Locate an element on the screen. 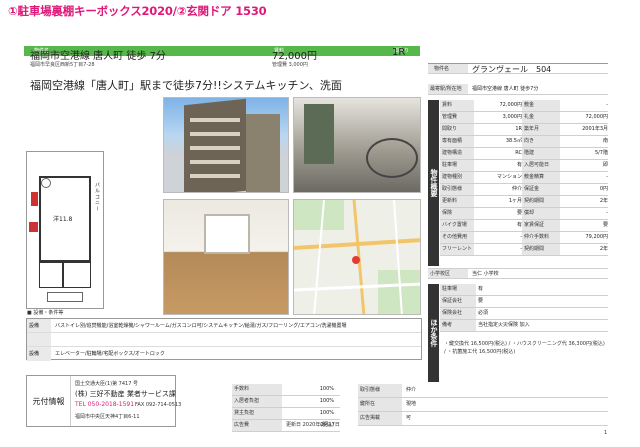 The height and width of the screenshot is (447, 640). conditions-table: 駐車場有保証会社要保険会社 必須 備考 当社指定火災保険 加入 is located at coordinates (524, 308).